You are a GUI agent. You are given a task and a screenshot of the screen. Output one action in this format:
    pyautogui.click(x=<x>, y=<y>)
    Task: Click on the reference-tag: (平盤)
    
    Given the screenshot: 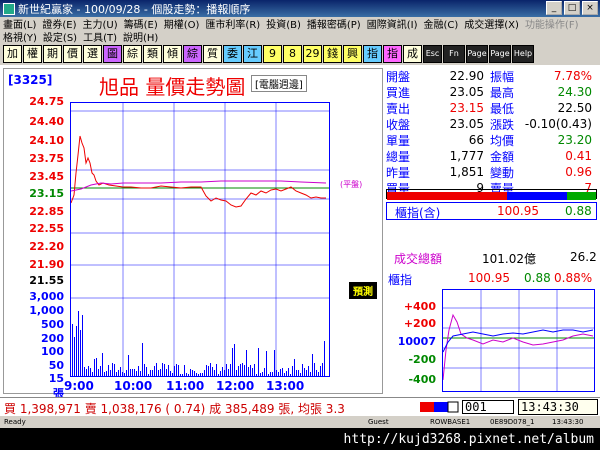 What is the action you would take?
    pyautogui.click(x=351, y=184)
    